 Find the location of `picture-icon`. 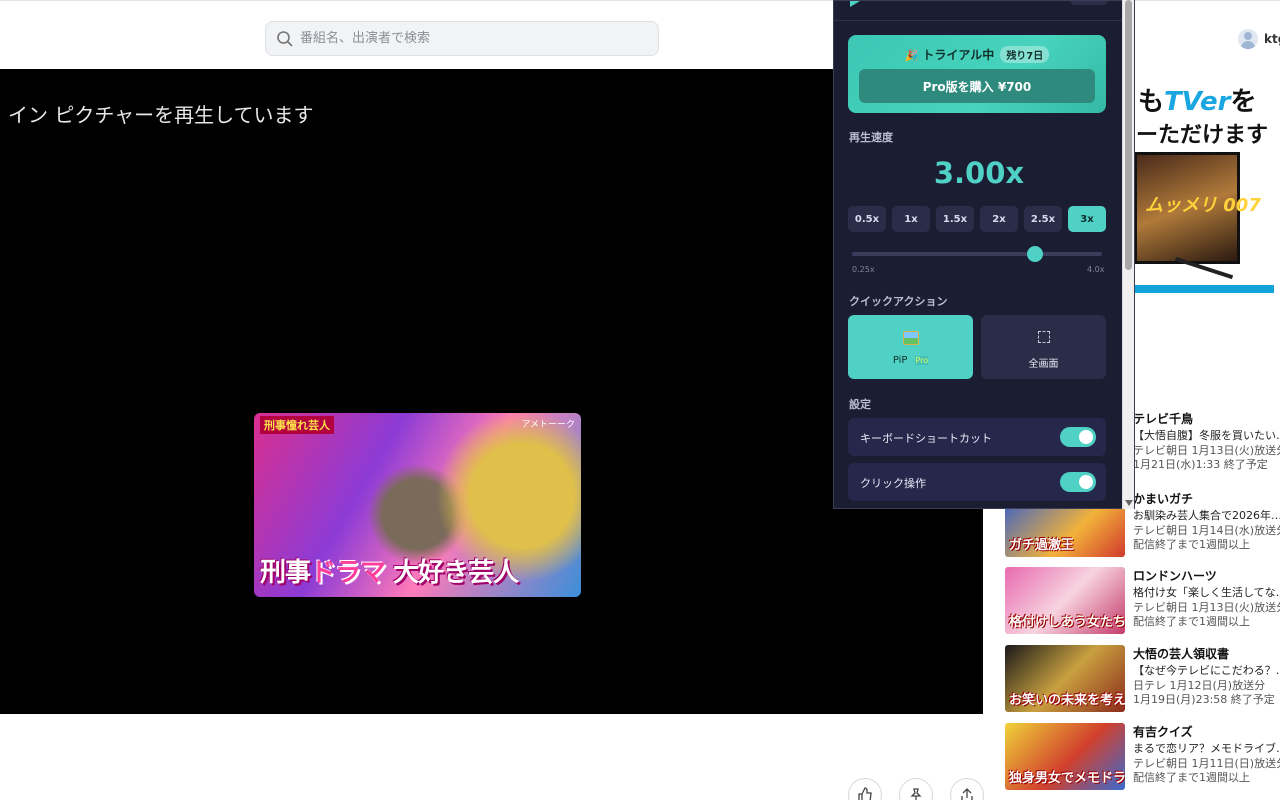

picture-icon is located at coordinates (910, 338).